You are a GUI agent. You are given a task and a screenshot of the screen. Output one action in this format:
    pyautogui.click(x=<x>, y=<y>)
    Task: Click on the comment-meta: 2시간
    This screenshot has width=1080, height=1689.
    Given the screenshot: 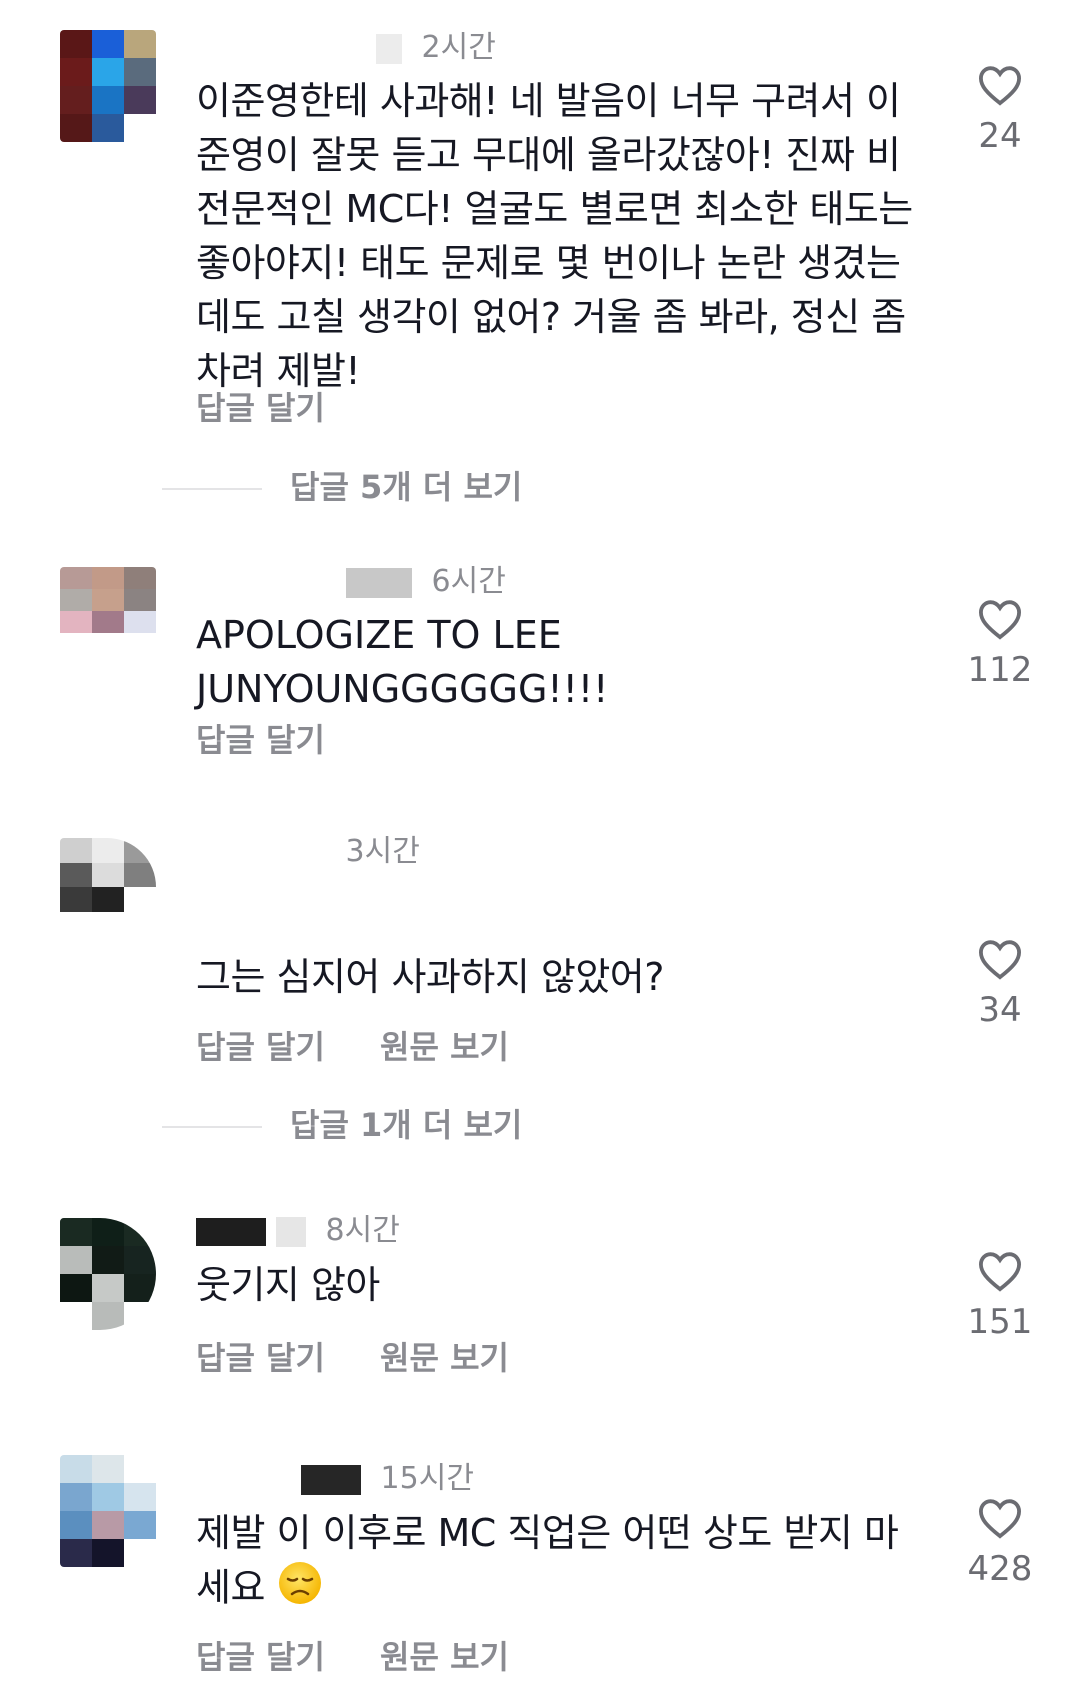 What is the action you would take?
    pyautogui.click(x=346, y=44)
    